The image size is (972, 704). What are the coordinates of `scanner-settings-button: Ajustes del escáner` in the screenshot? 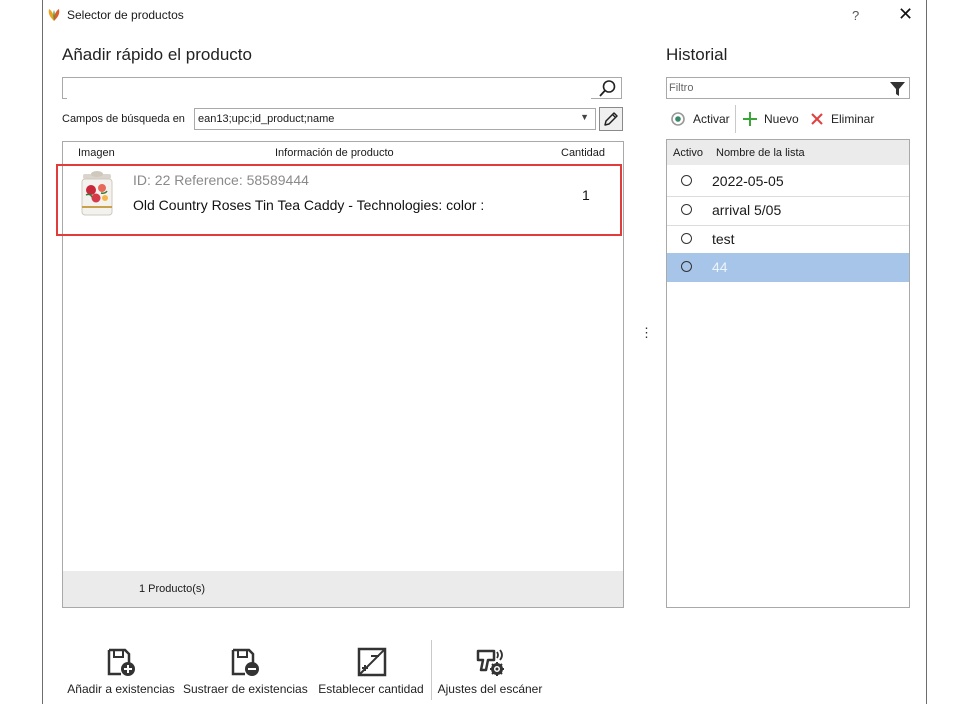 It's located at (490, 671).